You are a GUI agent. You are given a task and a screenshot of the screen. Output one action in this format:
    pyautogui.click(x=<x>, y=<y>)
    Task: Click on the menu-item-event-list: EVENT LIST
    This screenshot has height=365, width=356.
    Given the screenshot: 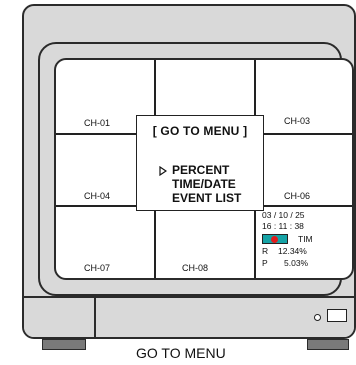 What is the action you would take?
    pyautogui.click(x=206, y=198)
    